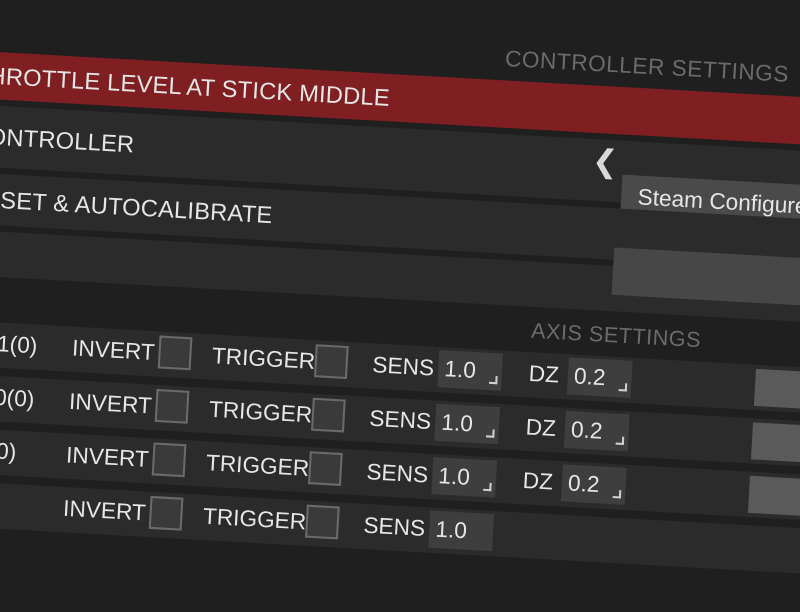  I want to click on axis-settings-heading: AXIS SETTINGS, so click(616, 336).